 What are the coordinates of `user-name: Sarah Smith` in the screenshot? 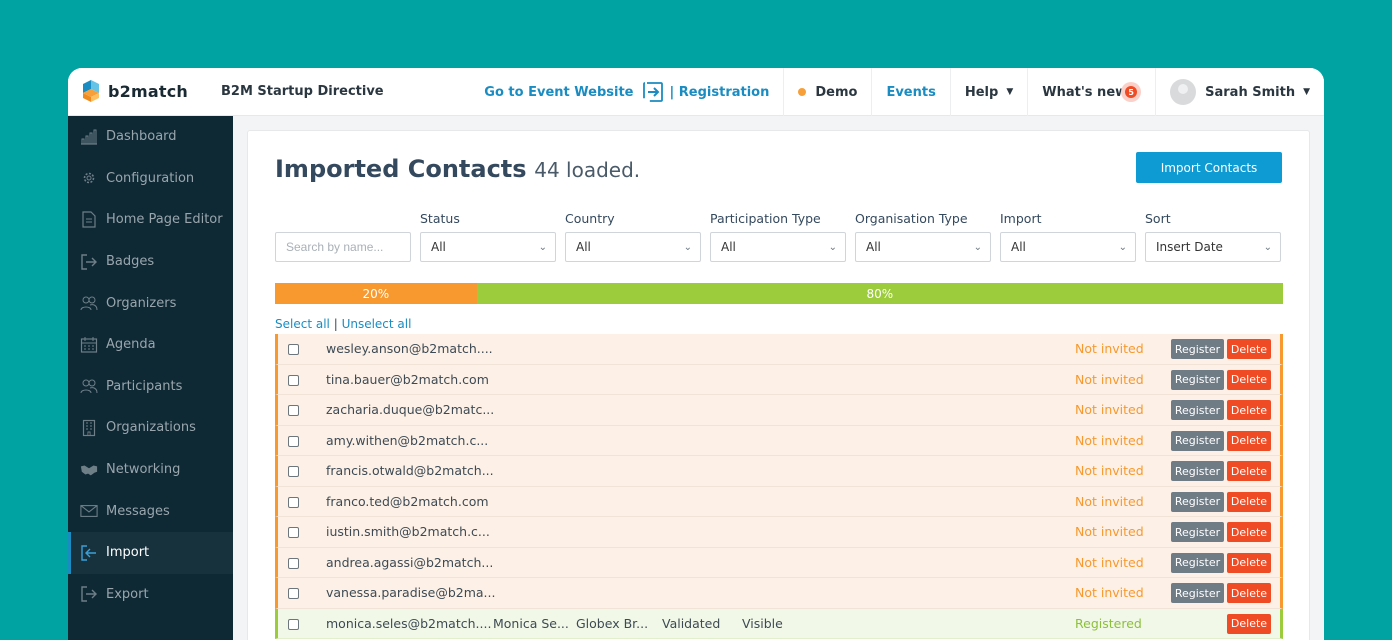 It's located at (1250, 92).